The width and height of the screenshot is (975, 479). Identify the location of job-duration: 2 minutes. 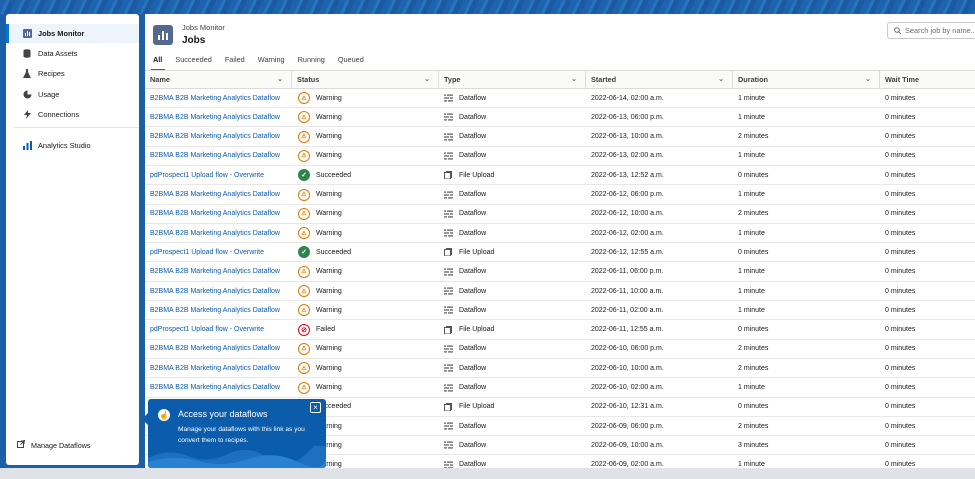
(753, 214).